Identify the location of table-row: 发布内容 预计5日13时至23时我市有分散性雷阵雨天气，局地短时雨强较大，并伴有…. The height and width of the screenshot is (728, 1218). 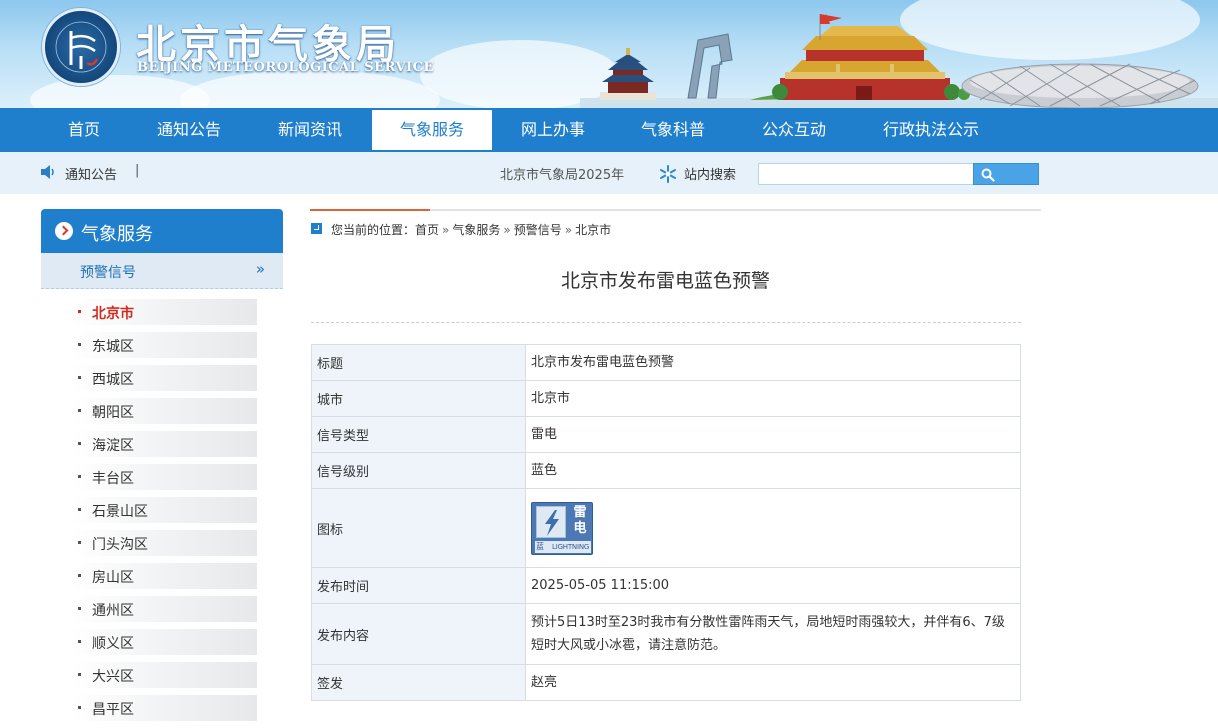
(666, 634).